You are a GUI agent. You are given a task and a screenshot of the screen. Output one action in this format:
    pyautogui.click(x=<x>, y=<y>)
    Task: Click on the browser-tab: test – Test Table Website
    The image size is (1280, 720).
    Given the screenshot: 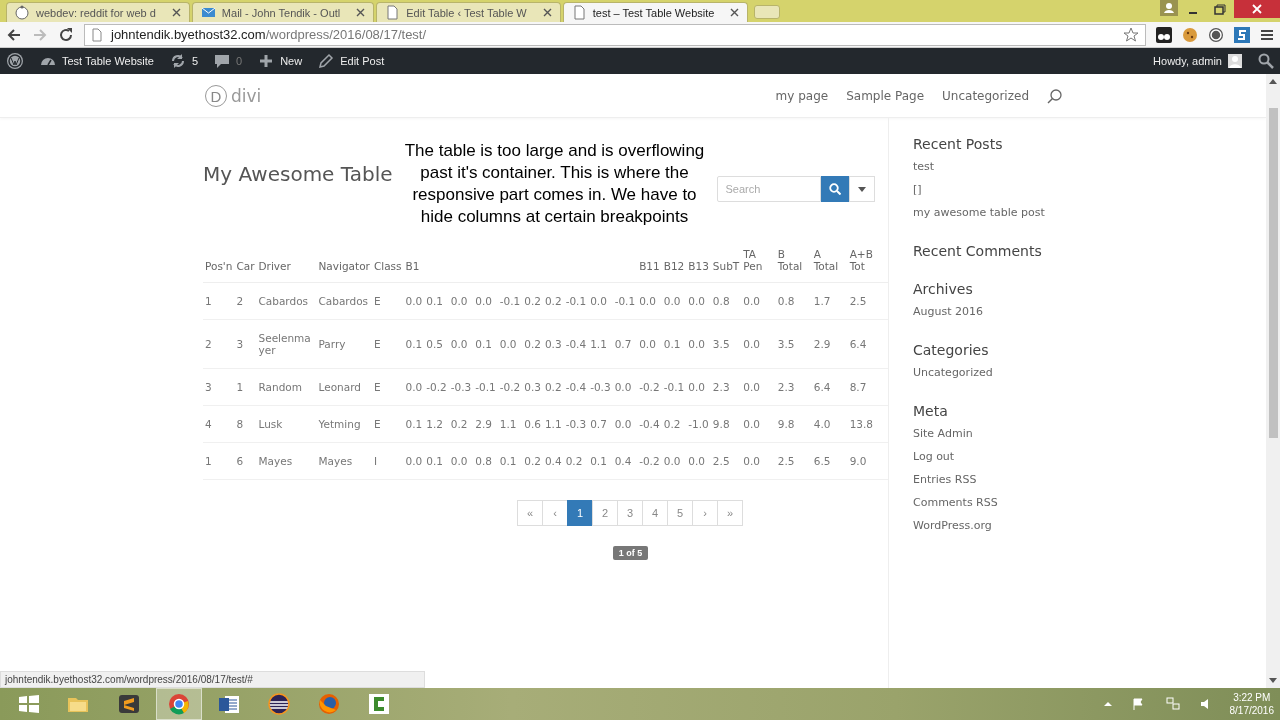 What is the action you would take?
    pyautogui.click(x=655, y=12)
    